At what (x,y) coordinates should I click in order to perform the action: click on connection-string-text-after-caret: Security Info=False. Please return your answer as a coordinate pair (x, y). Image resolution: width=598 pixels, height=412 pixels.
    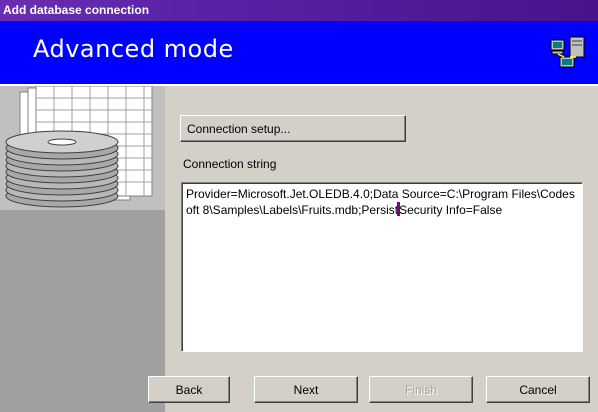
    Looking at the image, I should click on (451, 210).